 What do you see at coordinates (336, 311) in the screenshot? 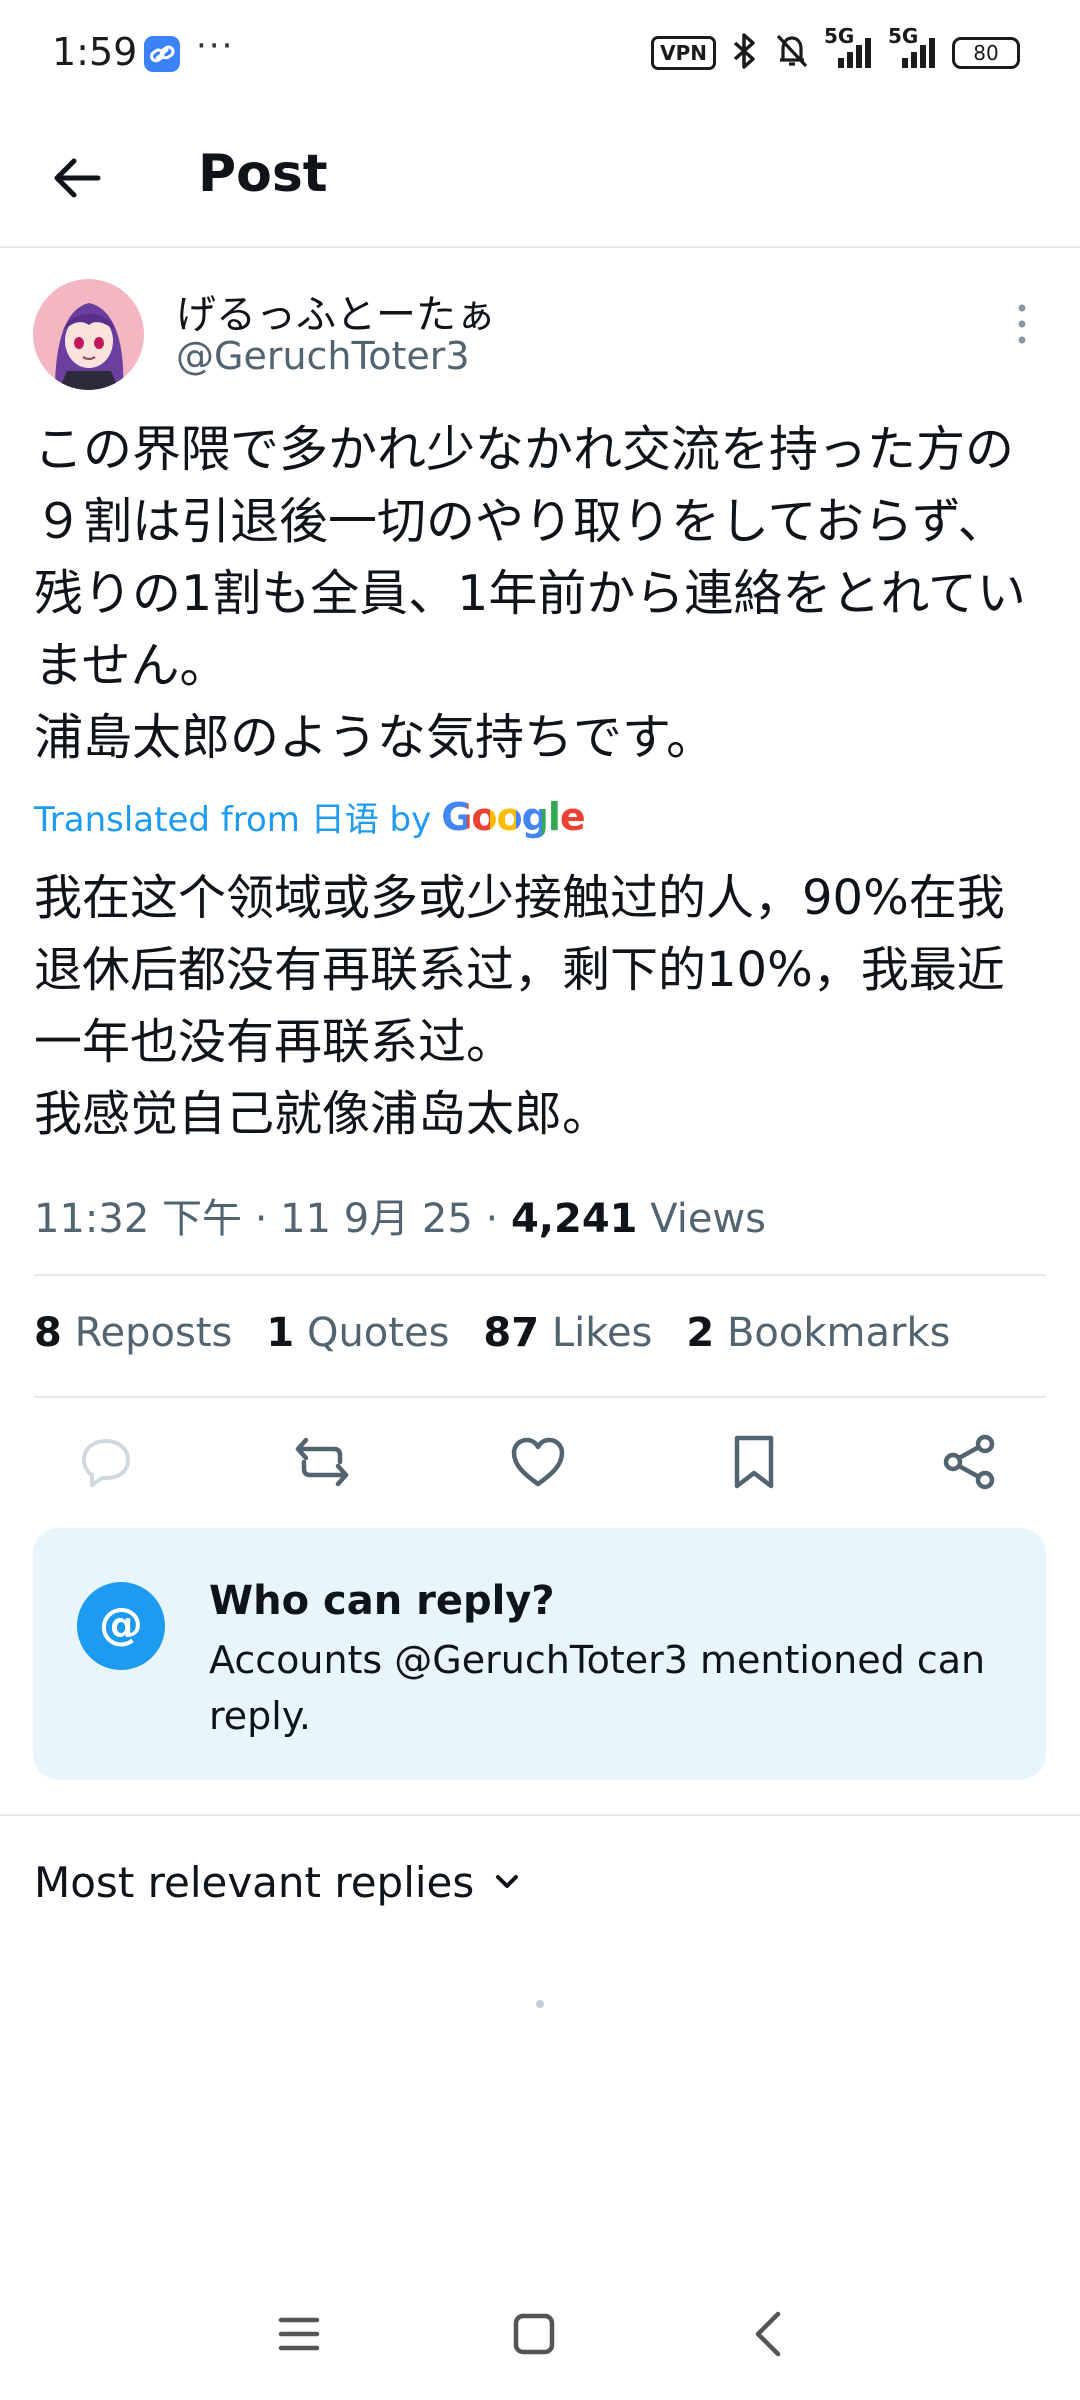
I see `author-display-name: げるっふとーたぁ` at bounding box center [336, 311].